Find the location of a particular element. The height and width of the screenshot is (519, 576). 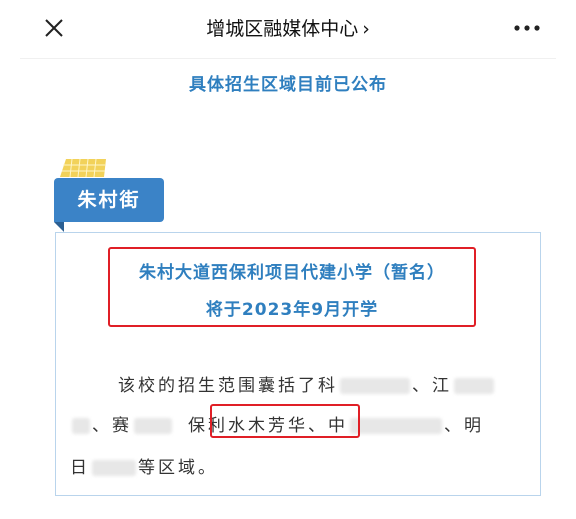

section-headline: 具体招生区域目前已公布 is located at coordinates (288, 85).